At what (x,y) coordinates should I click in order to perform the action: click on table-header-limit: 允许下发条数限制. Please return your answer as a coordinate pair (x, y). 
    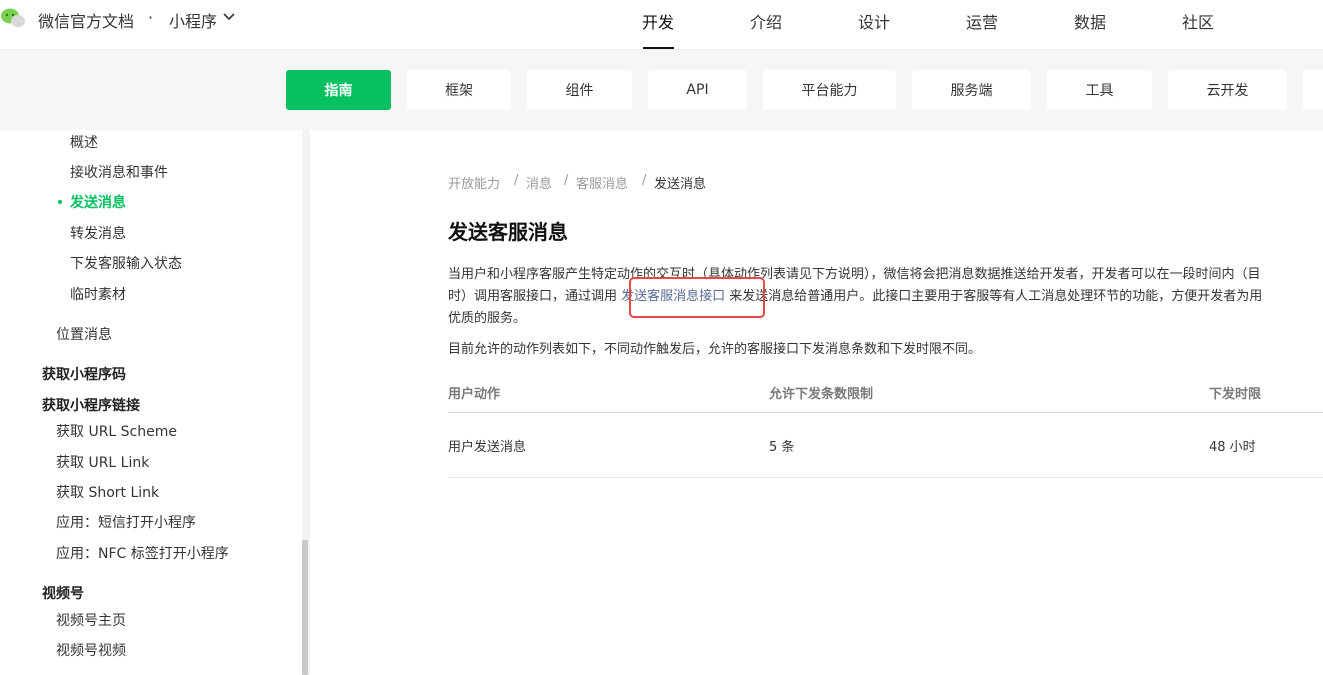
    Looking at the image, I should click on (821, 394).